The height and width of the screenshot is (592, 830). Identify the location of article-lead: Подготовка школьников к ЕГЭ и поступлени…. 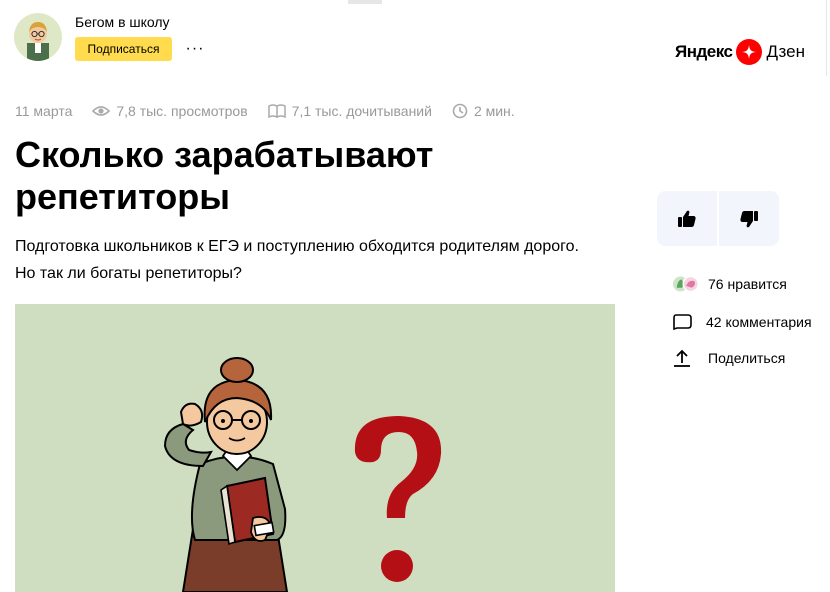
(297, 260).